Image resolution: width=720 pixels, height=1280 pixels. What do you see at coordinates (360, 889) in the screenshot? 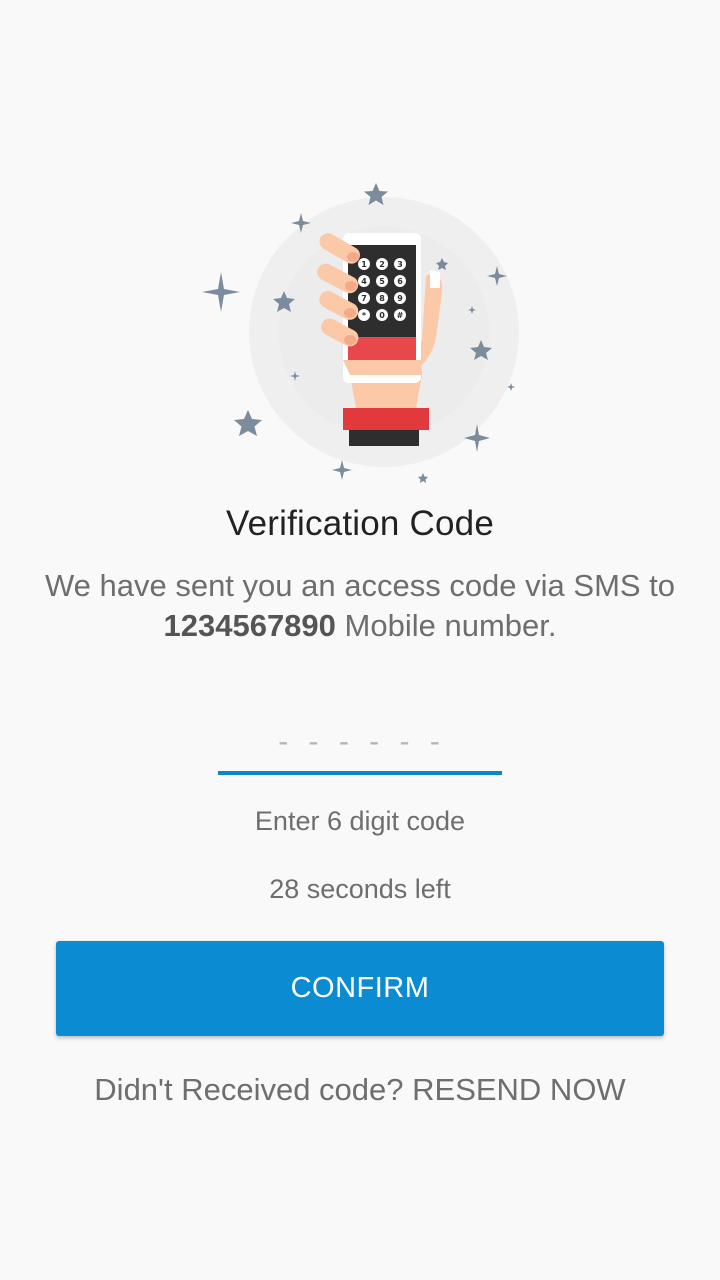
I see `countdown-timer: 28 seconds left` at bounding box center [360, 889].